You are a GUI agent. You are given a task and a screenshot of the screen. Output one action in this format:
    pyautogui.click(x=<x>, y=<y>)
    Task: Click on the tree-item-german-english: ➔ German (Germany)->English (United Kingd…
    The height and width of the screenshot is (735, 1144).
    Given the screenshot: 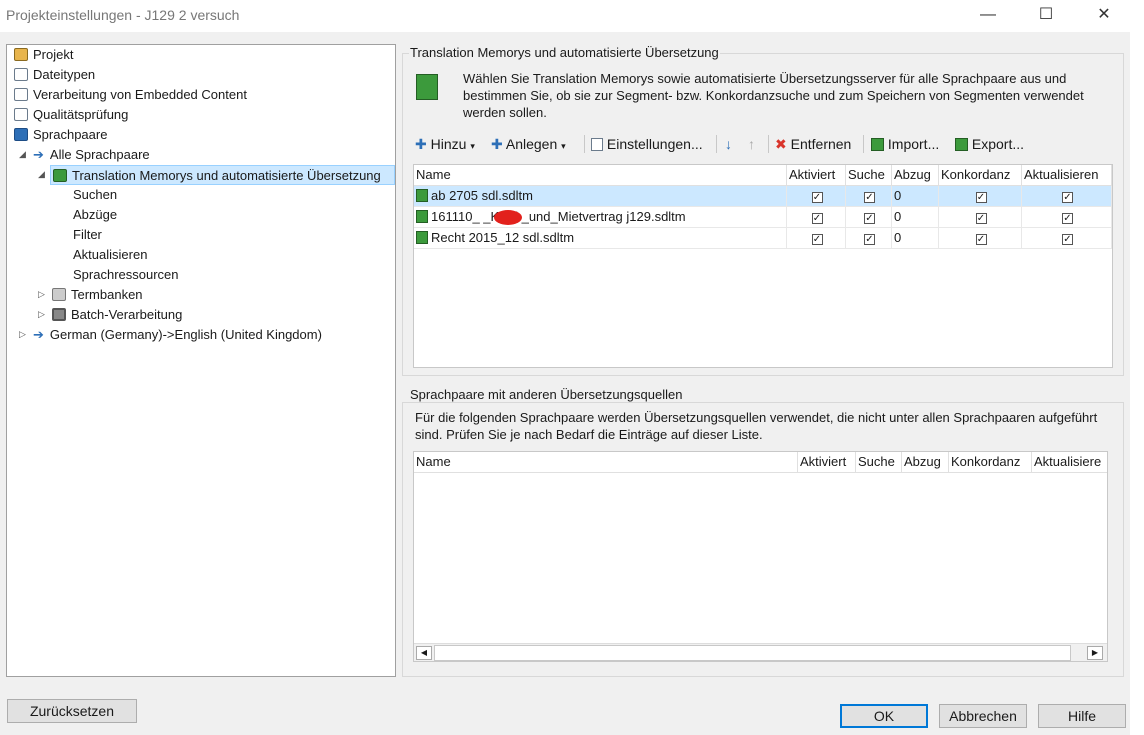 What is the action you would take?
    pyautogui.click(x=177, y=335)
    